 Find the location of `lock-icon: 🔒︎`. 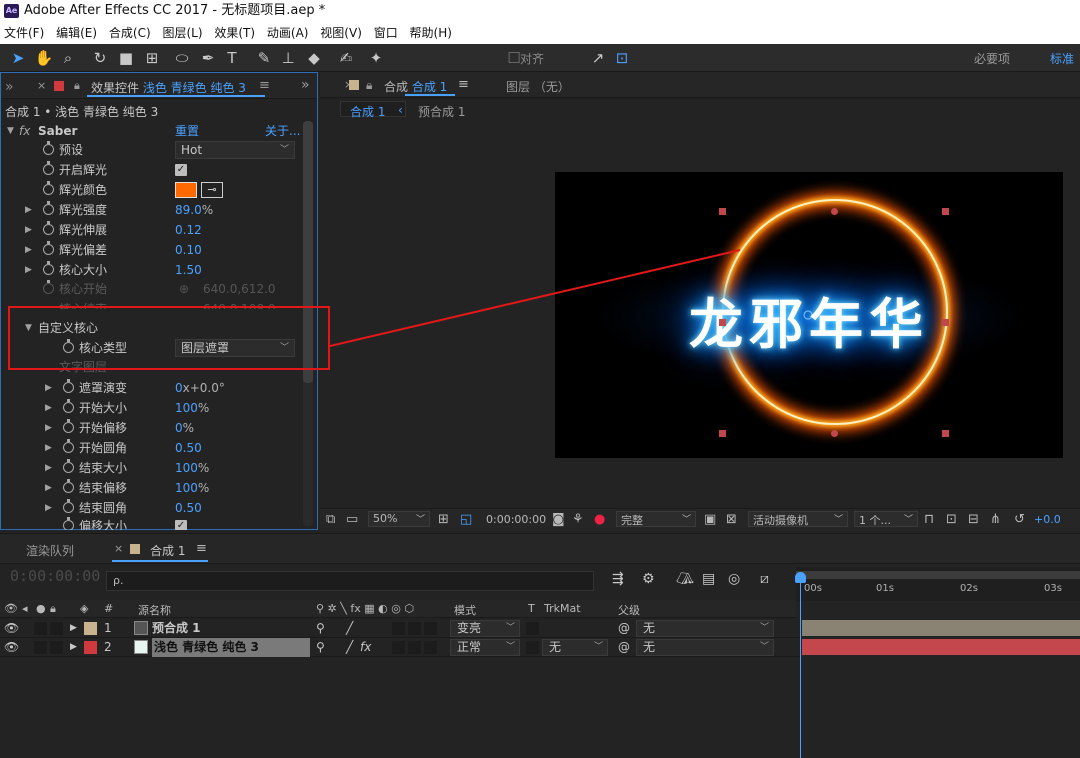

lock-icon: 🔒︎ is located at coordinates (77, 86).